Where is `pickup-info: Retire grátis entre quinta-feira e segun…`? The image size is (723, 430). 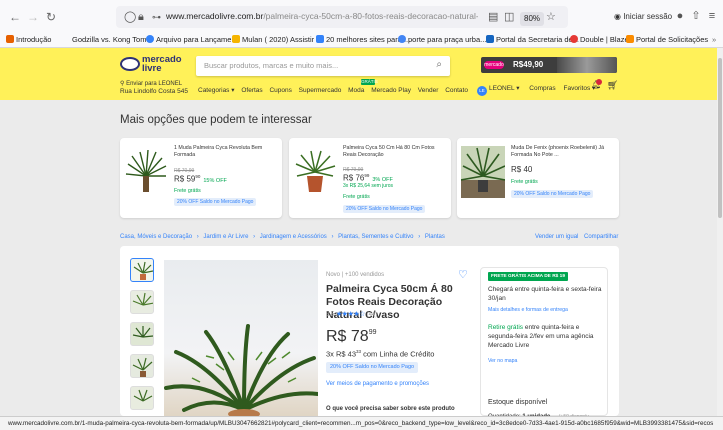
pickup-info: Retire grátis entre quinta-feira e segun… is located at coordinates (541, 336).